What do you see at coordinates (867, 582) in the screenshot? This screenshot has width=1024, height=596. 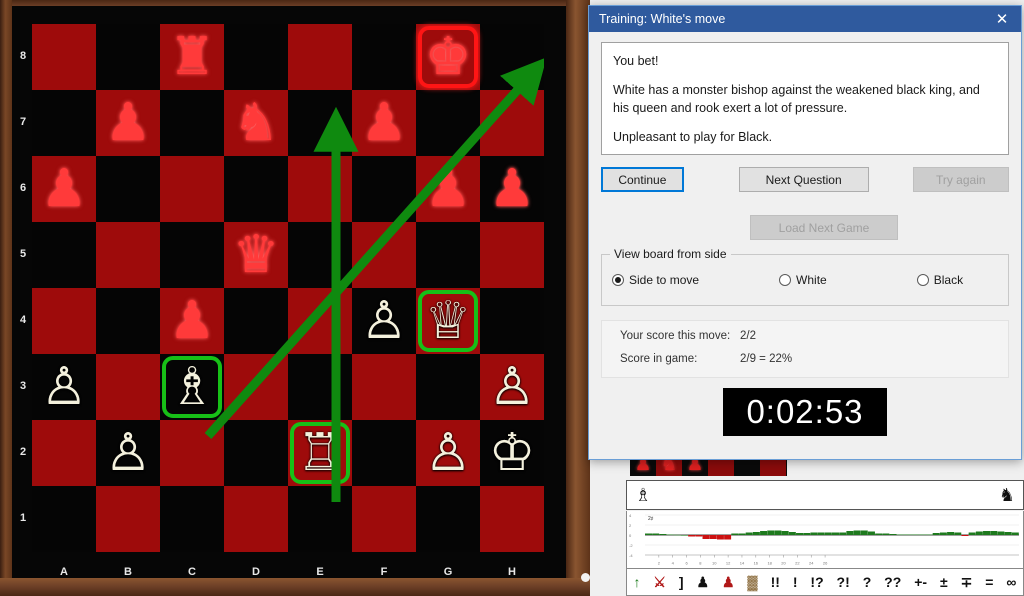 I see `mistake-icon: ?` at bounding box center [867, 582].